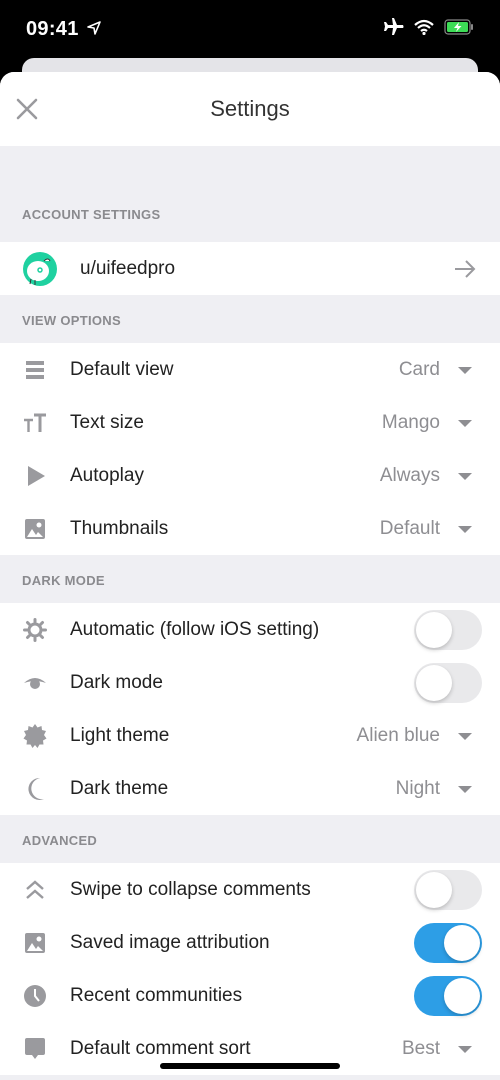  What do you see at coordinates (419, 370) in the screenshot?
I see `default-view-value: Card` at bounding box center [419, 370].